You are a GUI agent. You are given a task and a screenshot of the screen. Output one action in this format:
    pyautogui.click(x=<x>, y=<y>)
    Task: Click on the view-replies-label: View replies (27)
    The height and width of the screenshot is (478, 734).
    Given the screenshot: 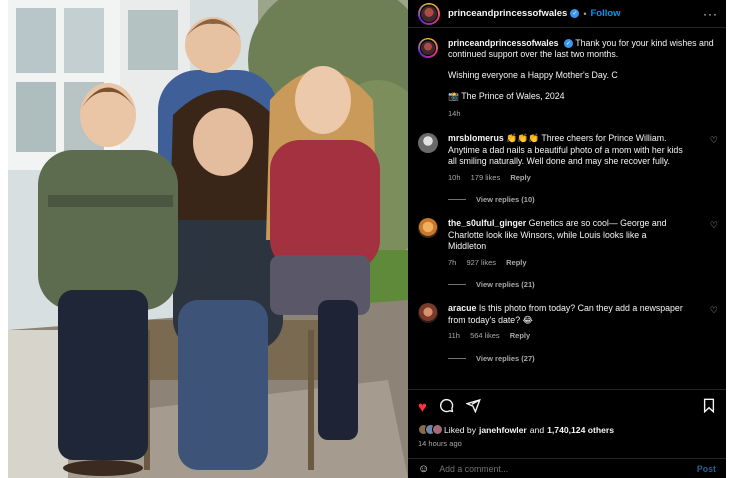 What is the action you would take?
    pyautogui.click(x=505, y=358)
    